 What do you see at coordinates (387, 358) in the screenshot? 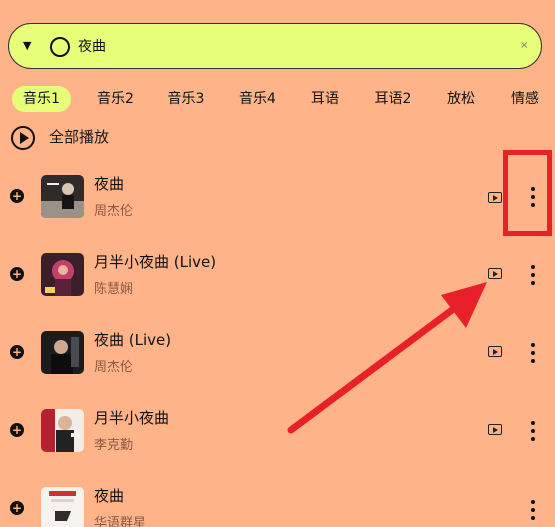
I see `annotation-arrow` at bounding box center [387, 358].